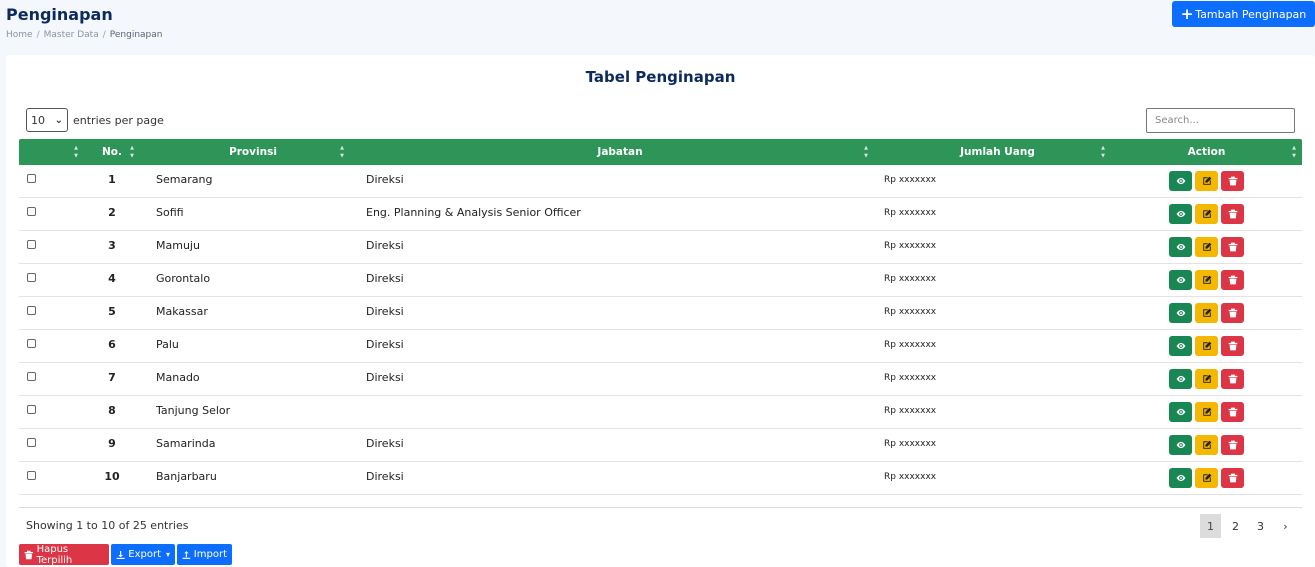 The width and height of the screenshot is (1315, 567). What do you see at coordinates (112, 344) in the screenshot?
I see `cell-no: 6` at bounding box center [112, 344].